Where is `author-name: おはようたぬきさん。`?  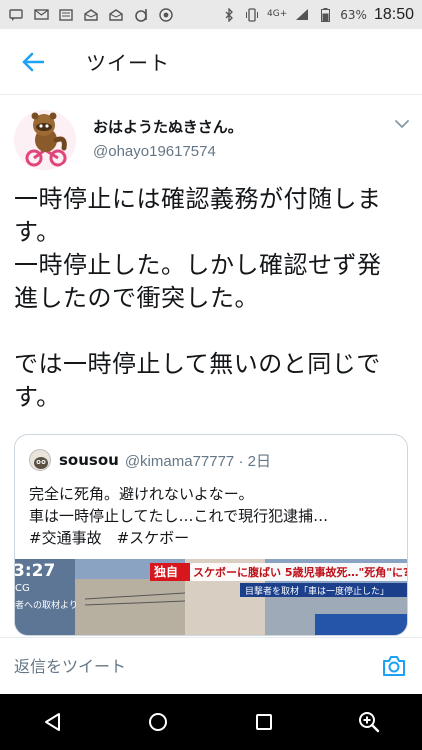
author-name: おはようたぬきさん。 is located at coordinates (168, 126).